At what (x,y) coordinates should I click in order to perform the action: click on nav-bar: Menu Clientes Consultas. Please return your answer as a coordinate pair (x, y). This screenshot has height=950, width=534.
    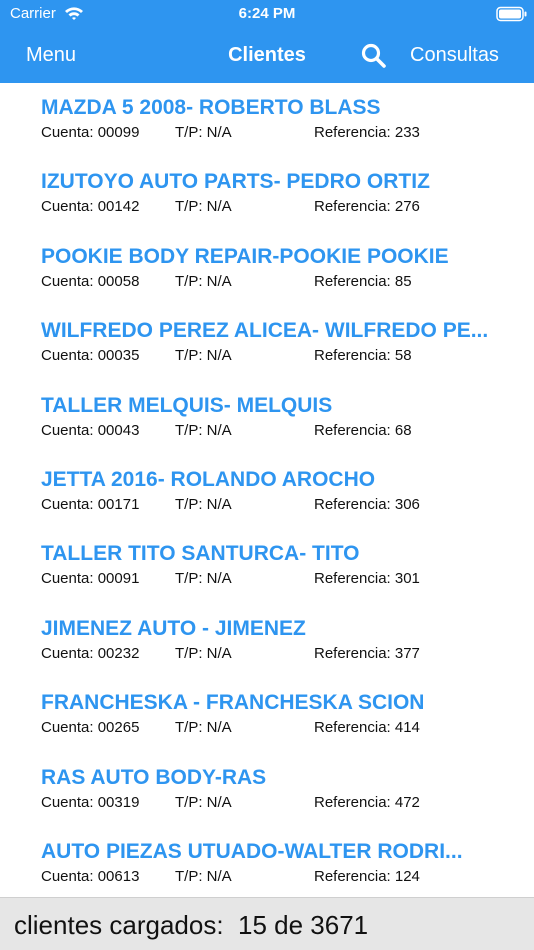
    Looking at the image, I should click on (267, 56).